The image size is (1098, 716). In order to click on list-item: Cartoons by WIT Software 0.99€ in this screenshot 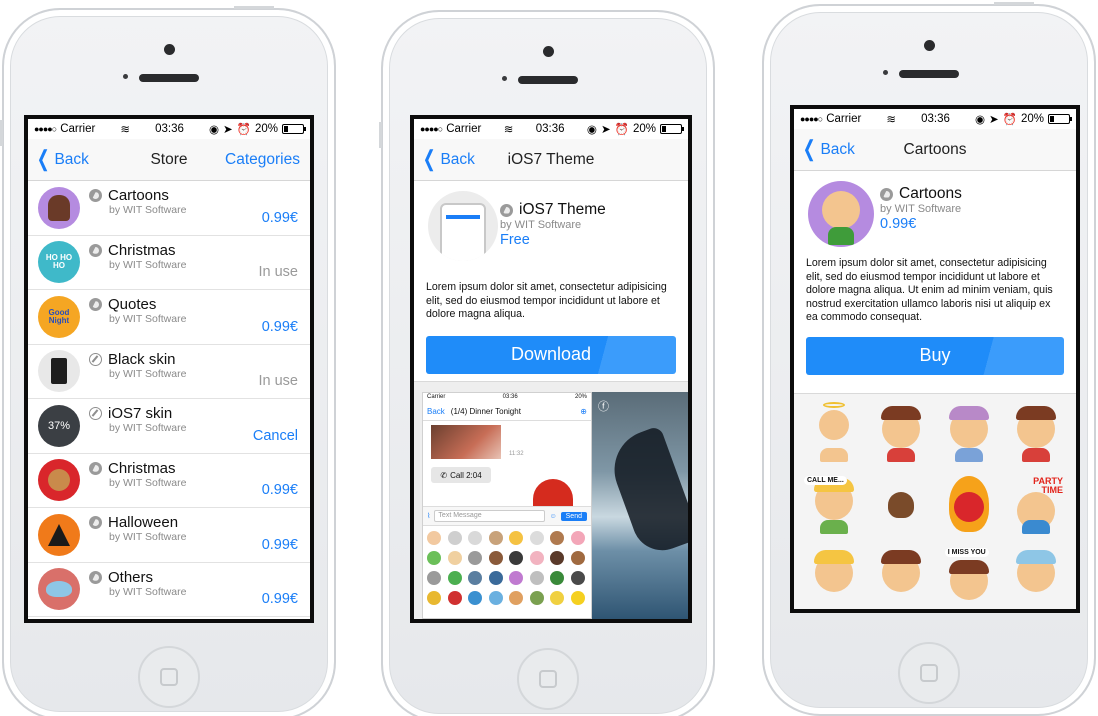, I will do `click(169, 208)`.